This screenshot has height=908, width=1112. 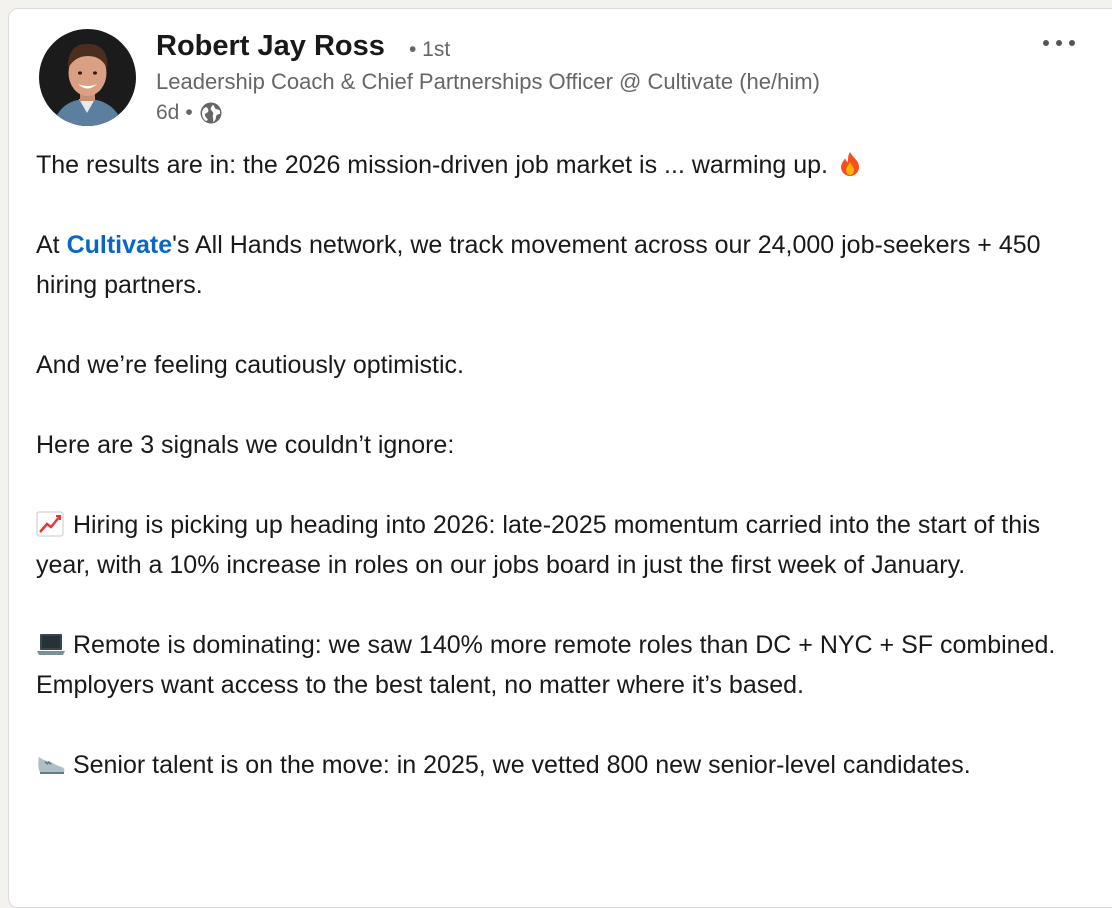 I want to click on laptop-icon, so click(x=51, y=644).